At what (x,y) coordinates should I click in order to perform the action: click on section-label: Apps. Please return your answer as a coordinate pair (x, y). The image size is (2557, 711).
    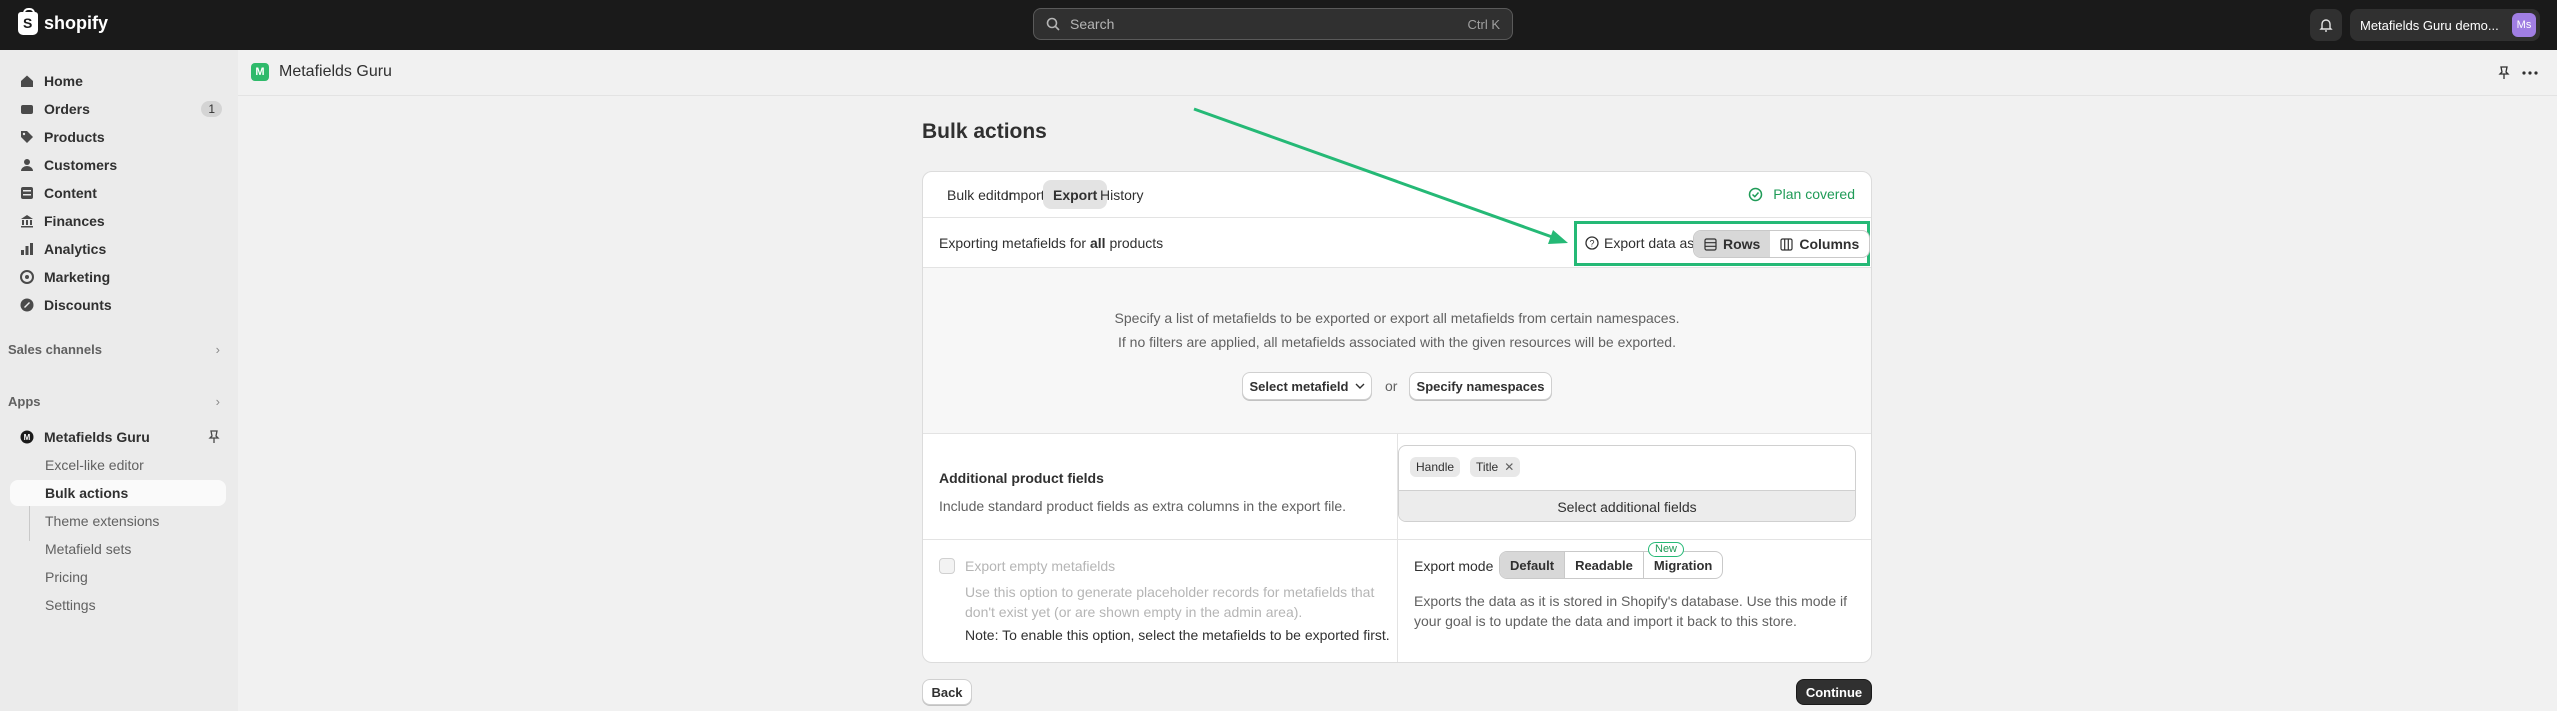
    Looking at the image, I should click on (24, 401).